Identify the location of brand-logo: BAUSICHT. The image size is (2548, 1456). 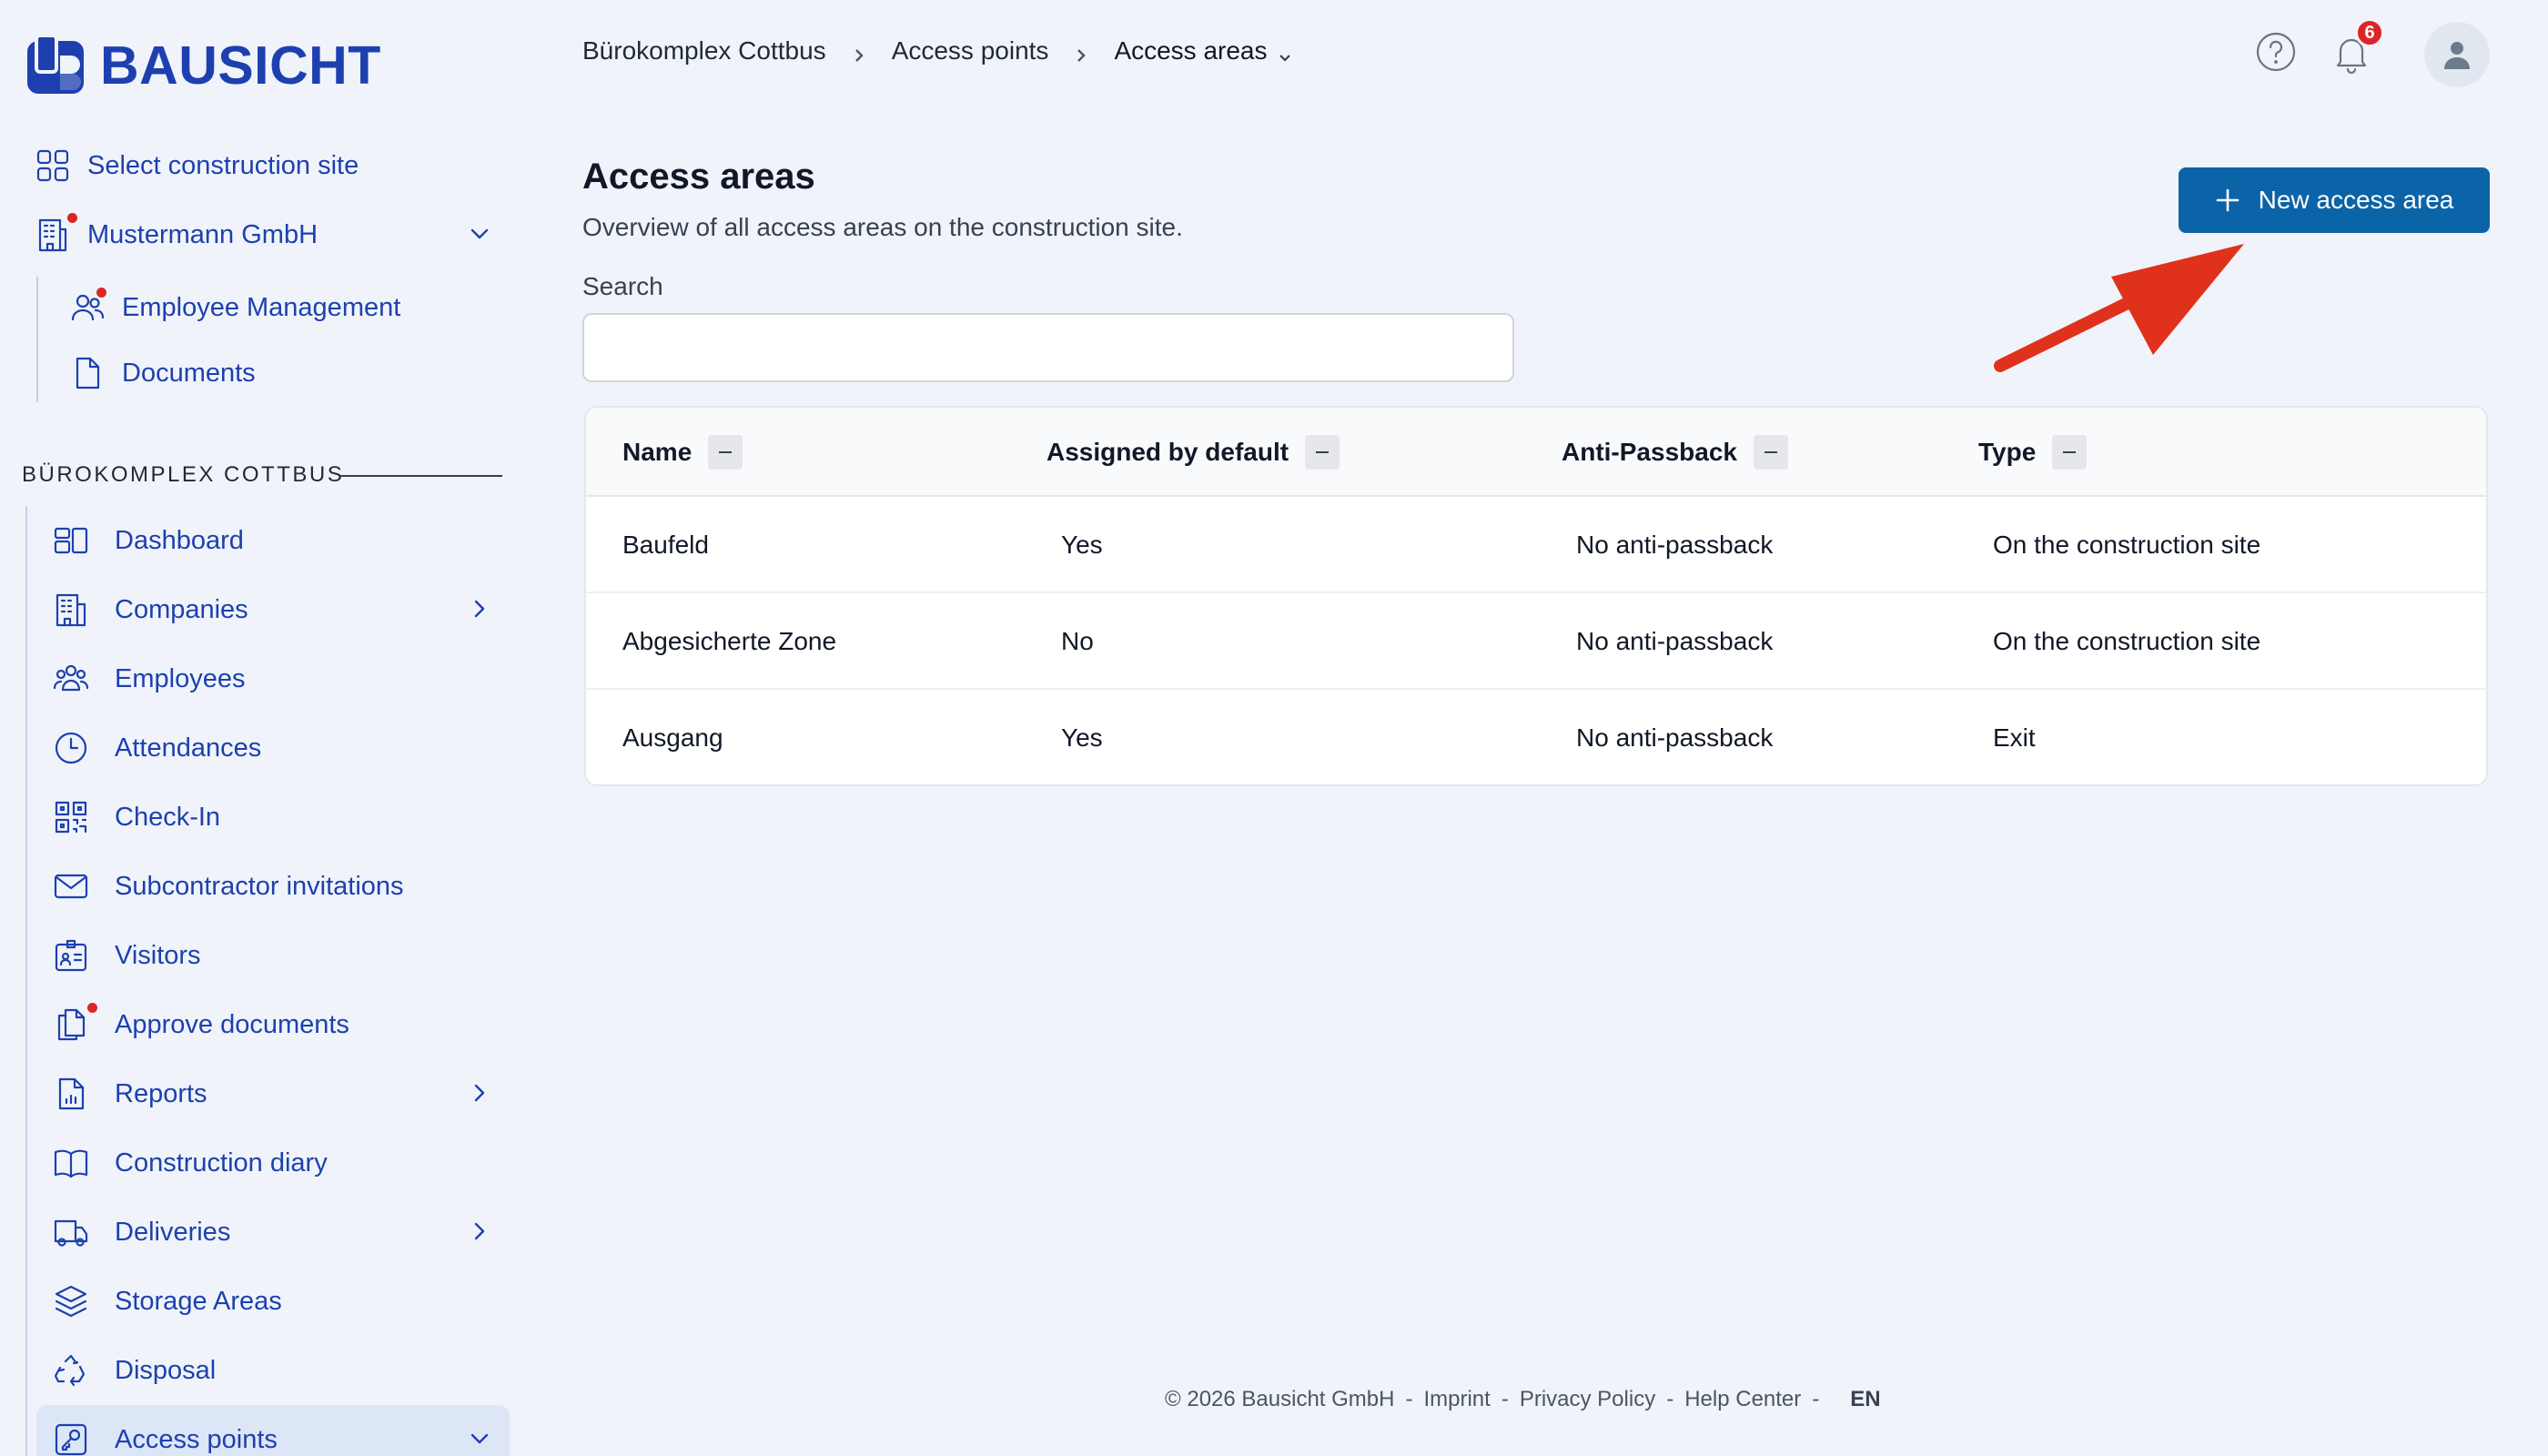
(204, 66).